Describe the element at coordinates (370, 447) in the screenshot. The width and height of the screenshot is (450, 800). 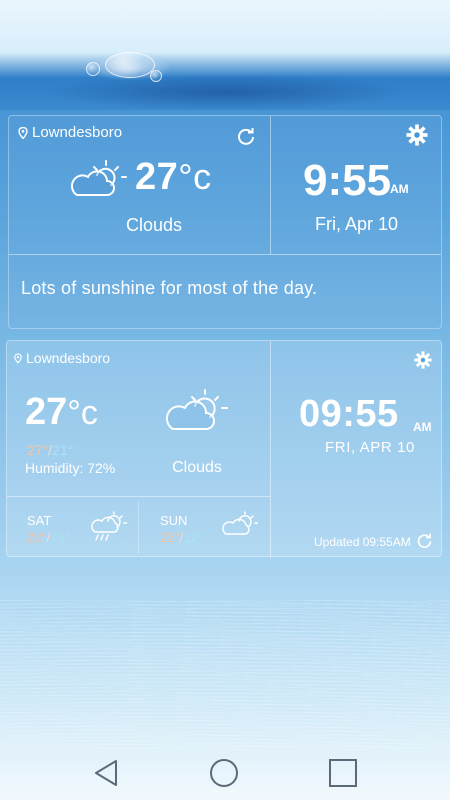
I see `clock-date: FRI, APR 10` at that location.